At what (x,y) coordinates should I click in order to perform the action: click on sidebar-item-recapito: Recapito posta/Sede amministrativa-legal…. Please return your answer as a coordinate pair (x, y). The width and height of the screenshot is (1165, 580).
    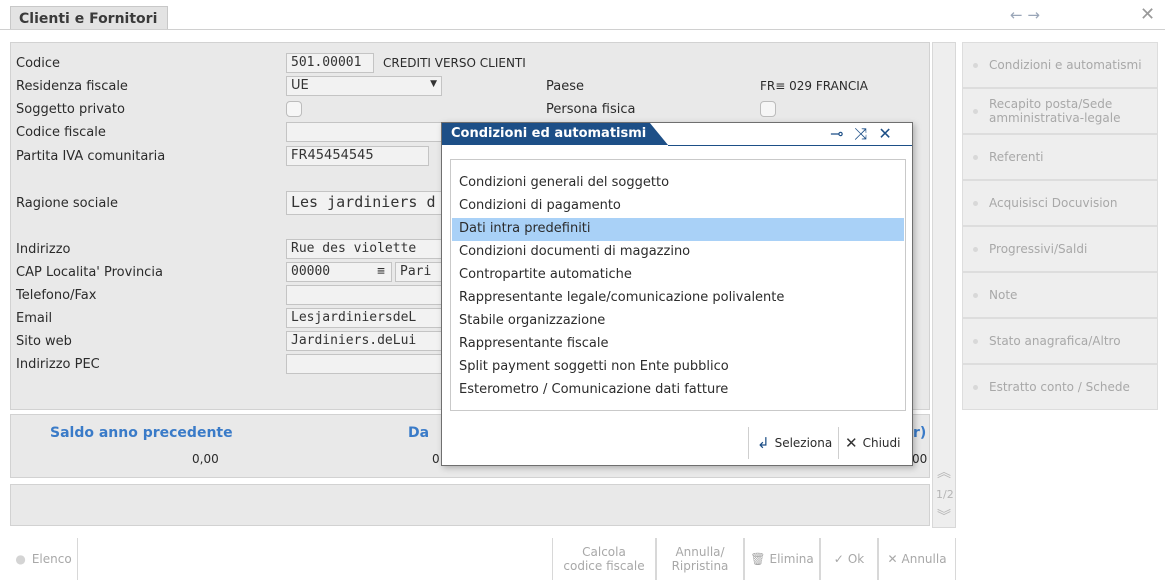
    Looking at the image, I should click on (1060, 111).